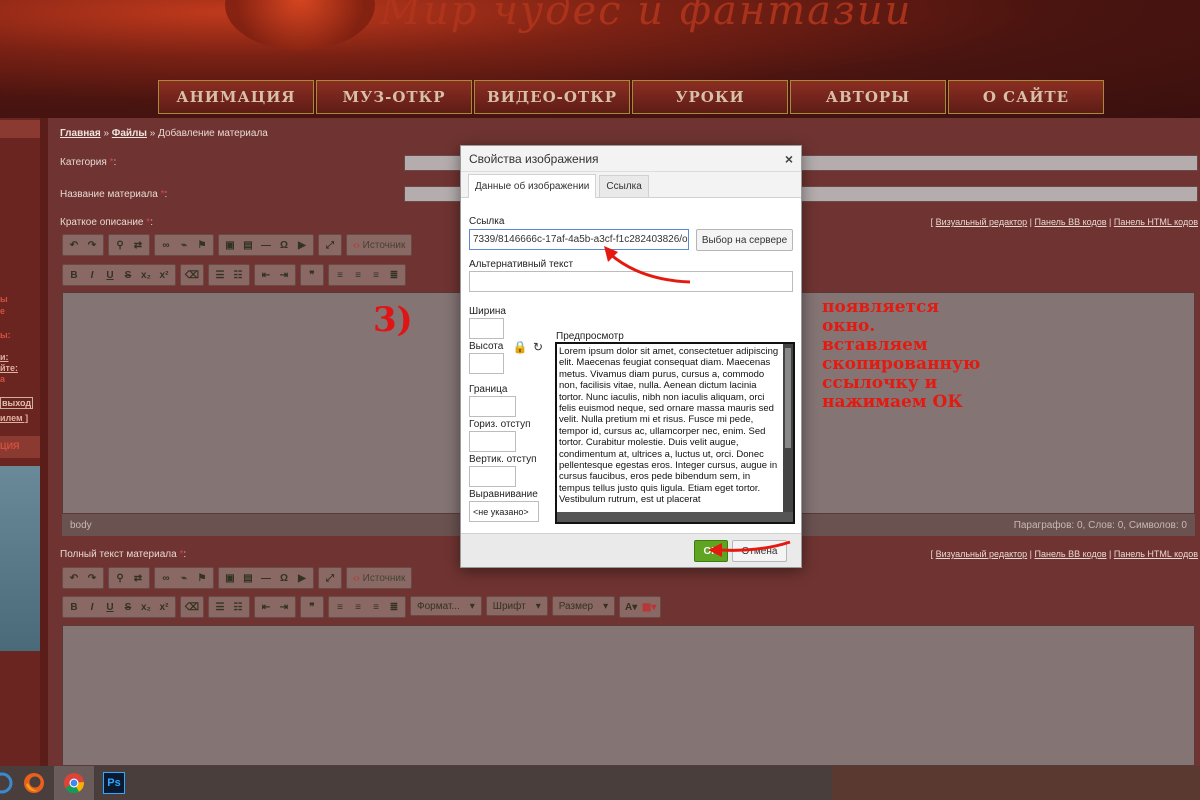  Describe the element at coordinates (266, 578) in the screenshot. I see `hr-icon: ―` at that location.